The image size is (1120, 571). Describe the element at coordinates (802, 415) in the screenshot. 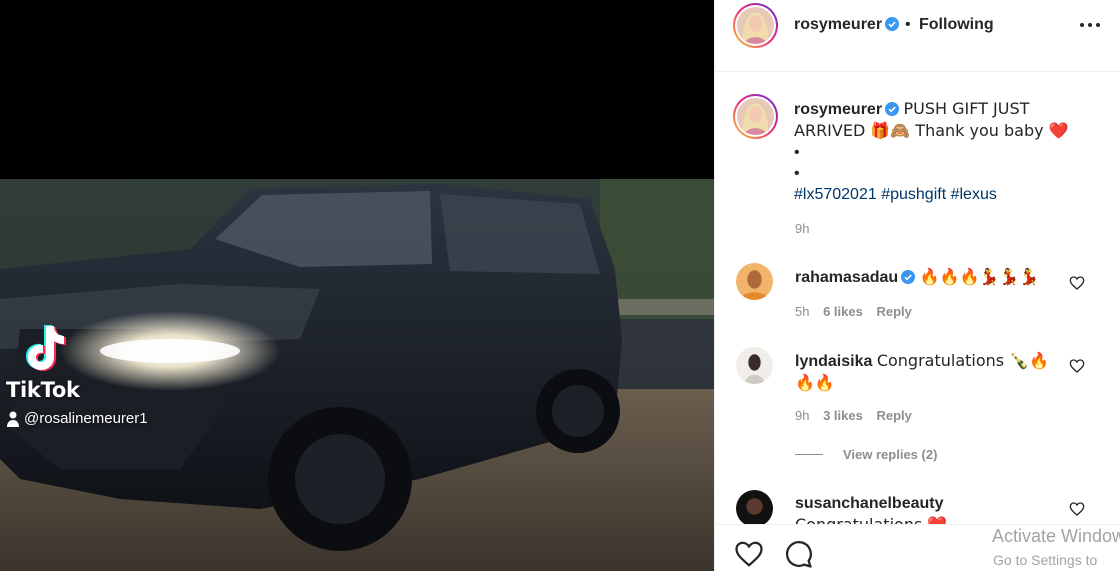

I see `comment-time: 9h` at that location.